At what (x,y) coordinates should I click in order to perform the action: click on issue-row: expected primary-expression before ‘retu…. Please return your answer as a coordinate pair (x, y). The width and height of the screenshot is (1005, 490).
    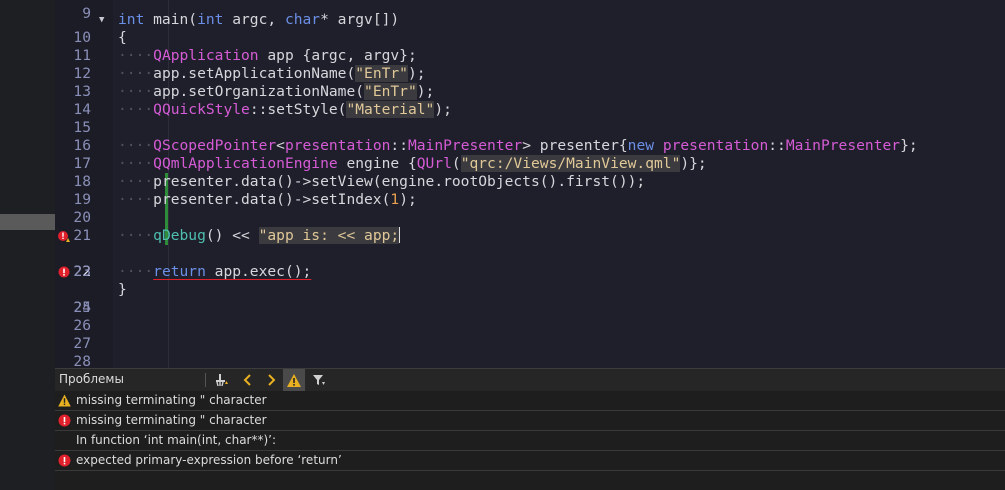
    Looking at the image, I should click on (530, 461).